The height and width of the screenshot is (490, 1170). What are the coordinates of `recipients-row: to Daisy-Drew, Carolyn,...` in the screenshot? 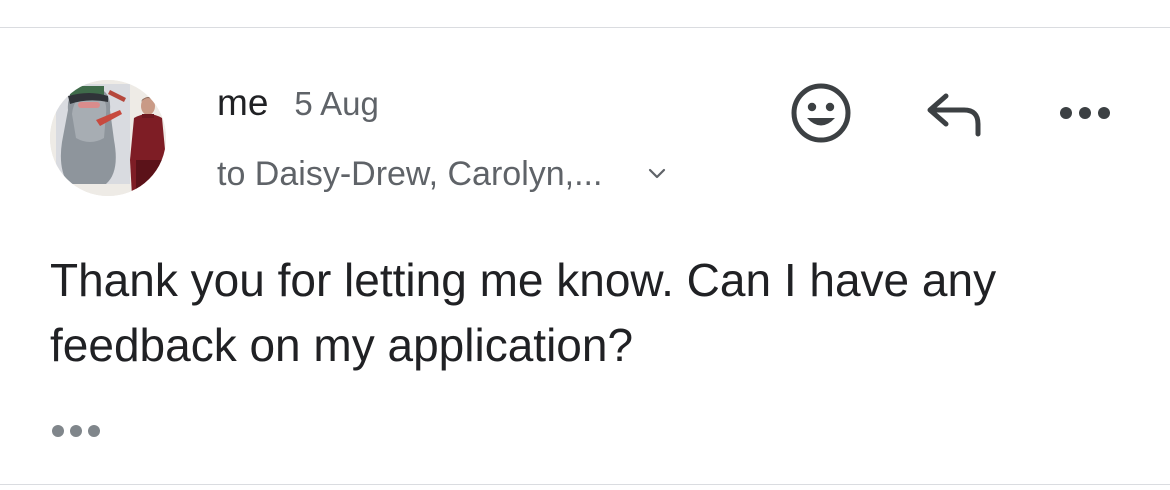 It's located at (443, 174).